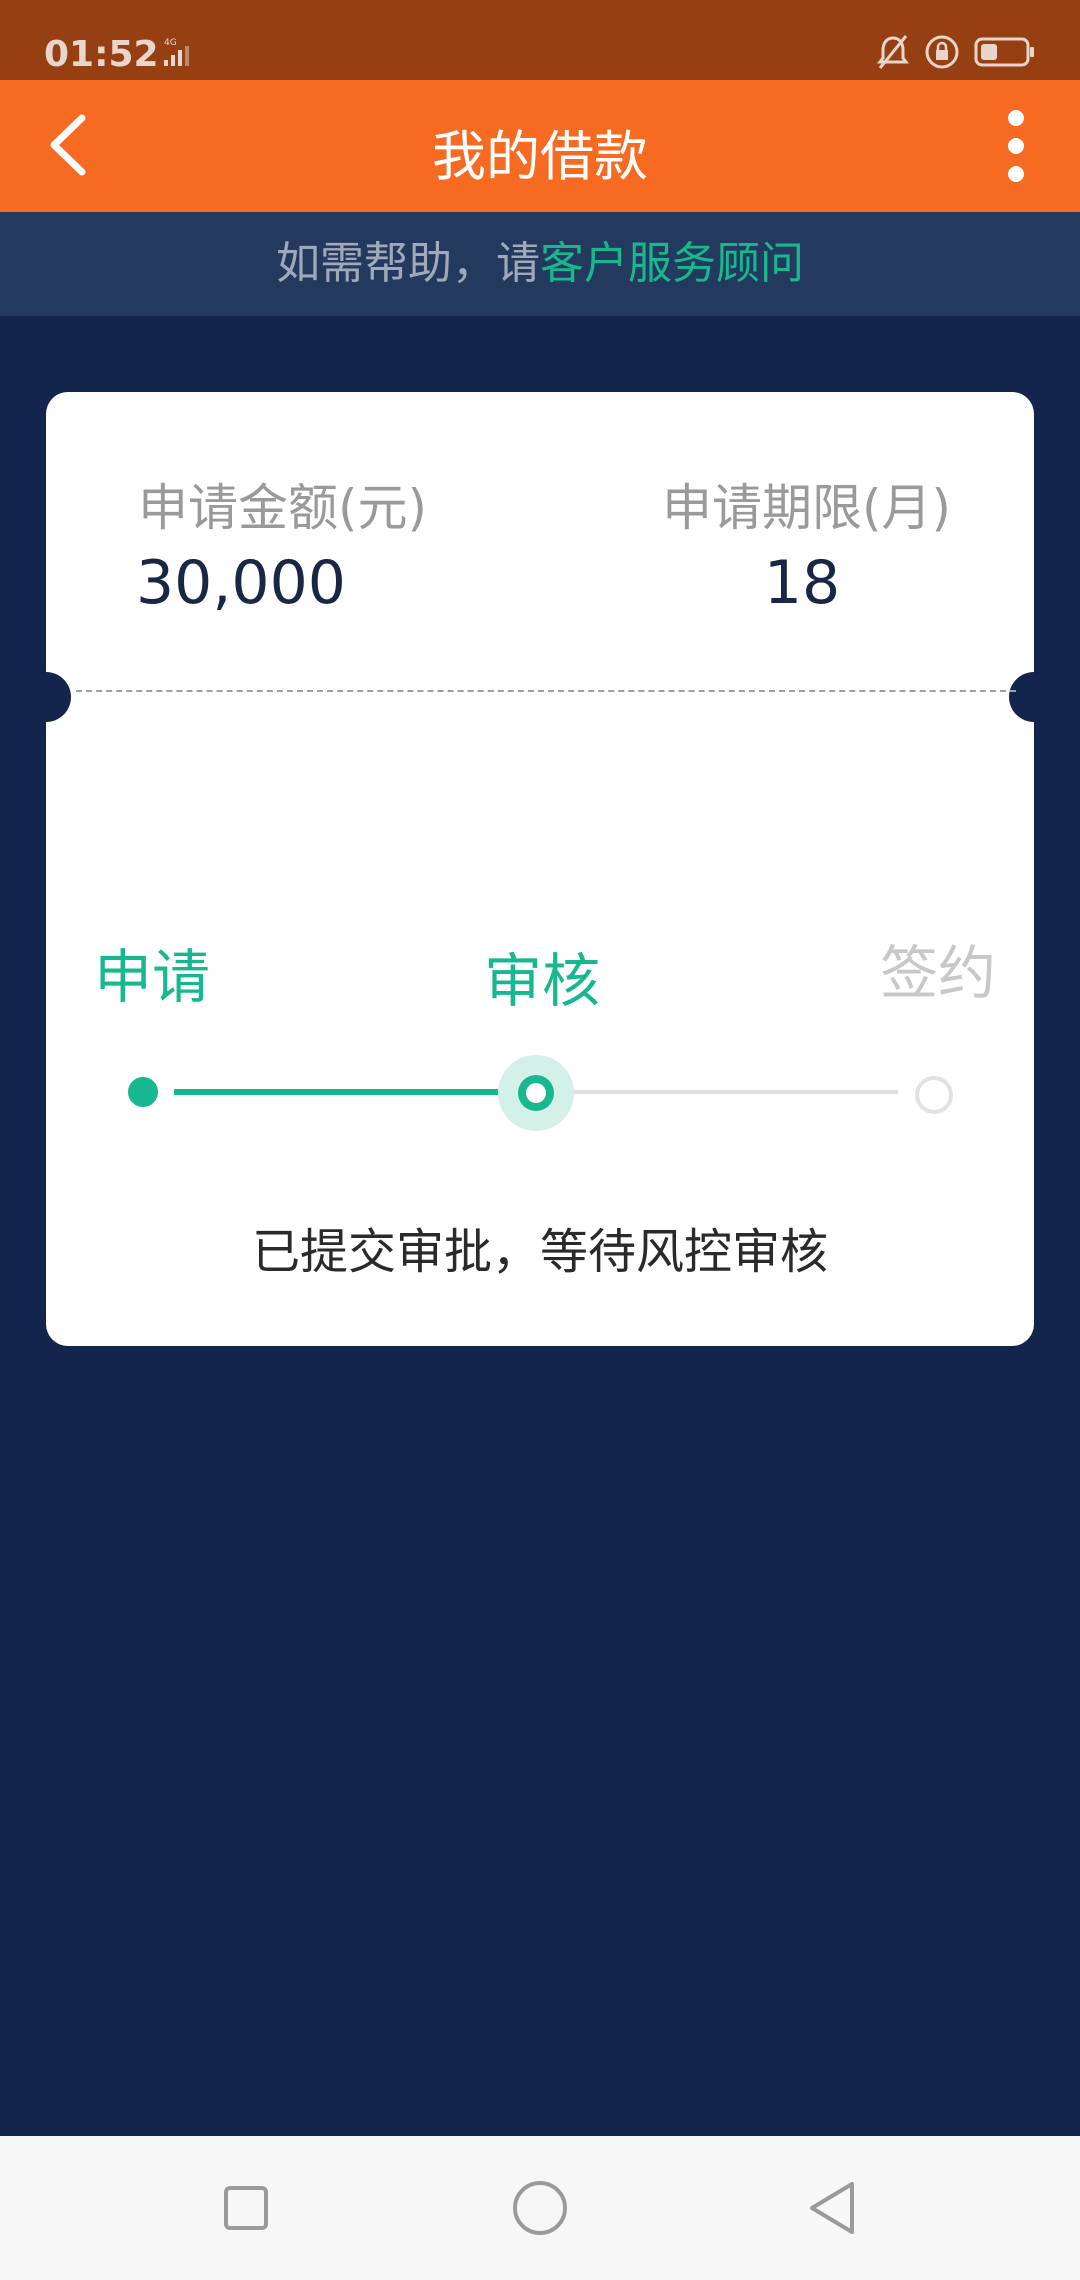 The width and height of the screenshot is (1080, 2280). Describe the element at coordinates (408, 263) in the screenshot. I see `help-prefix: 如需帮助，请` at that location.